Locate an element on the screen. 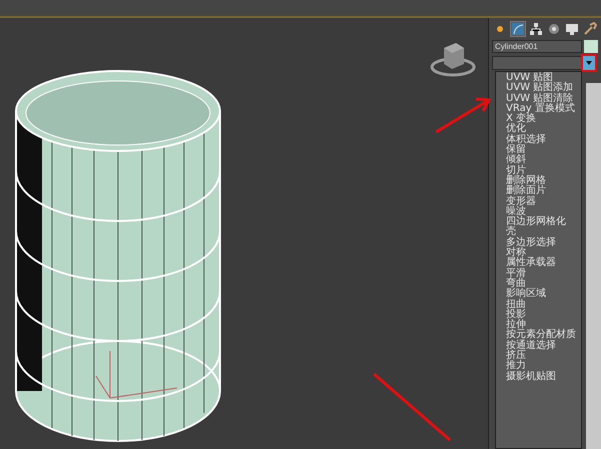  annotation-arrow is located at coordinates (463, 115).